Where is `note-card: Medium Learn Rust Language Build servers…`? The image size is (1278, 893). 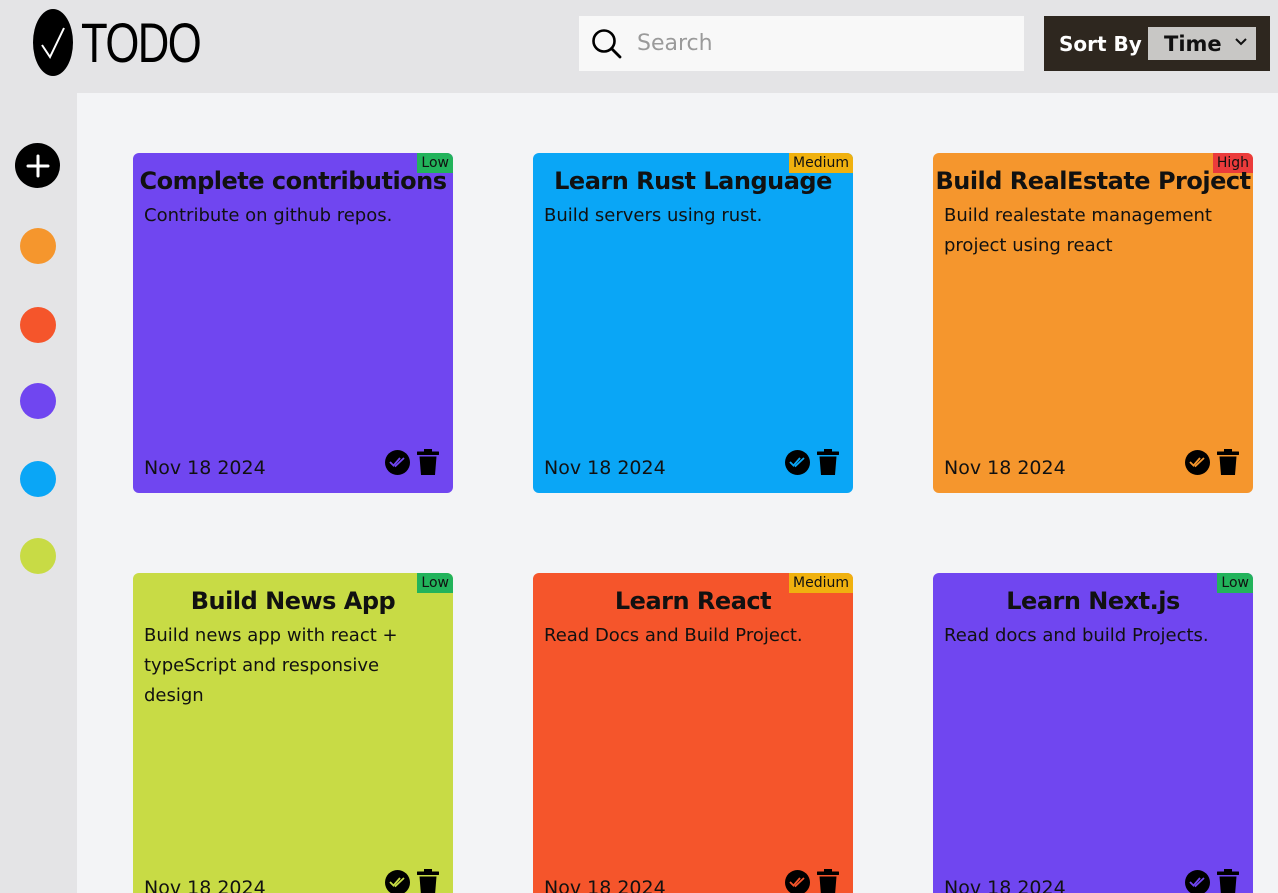
note-card: Medium Learn Rust Language Build servers… is located at coordinates (693, 323).